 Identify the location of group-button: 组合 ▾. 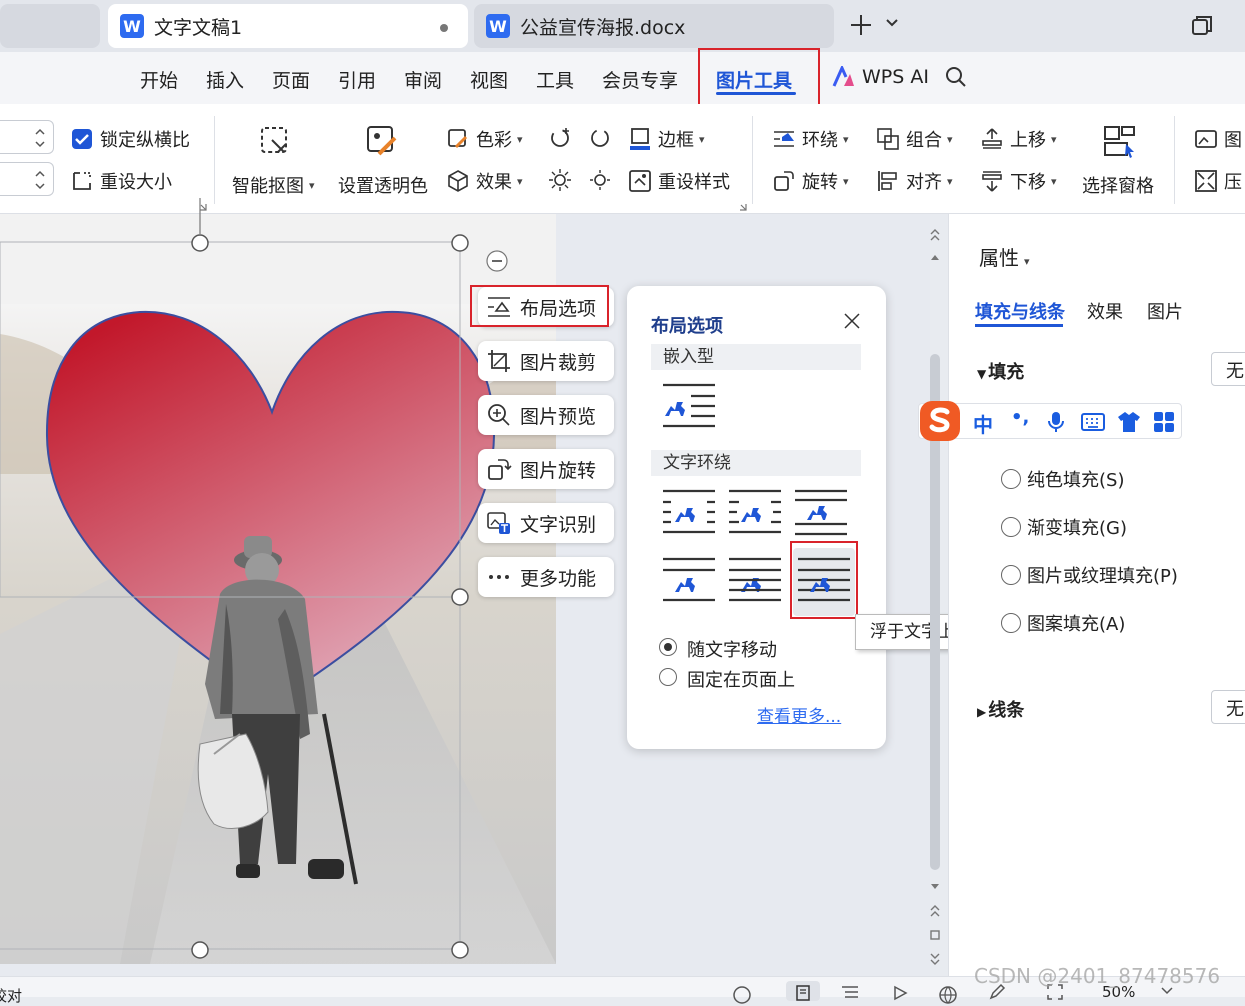
(914, 139).